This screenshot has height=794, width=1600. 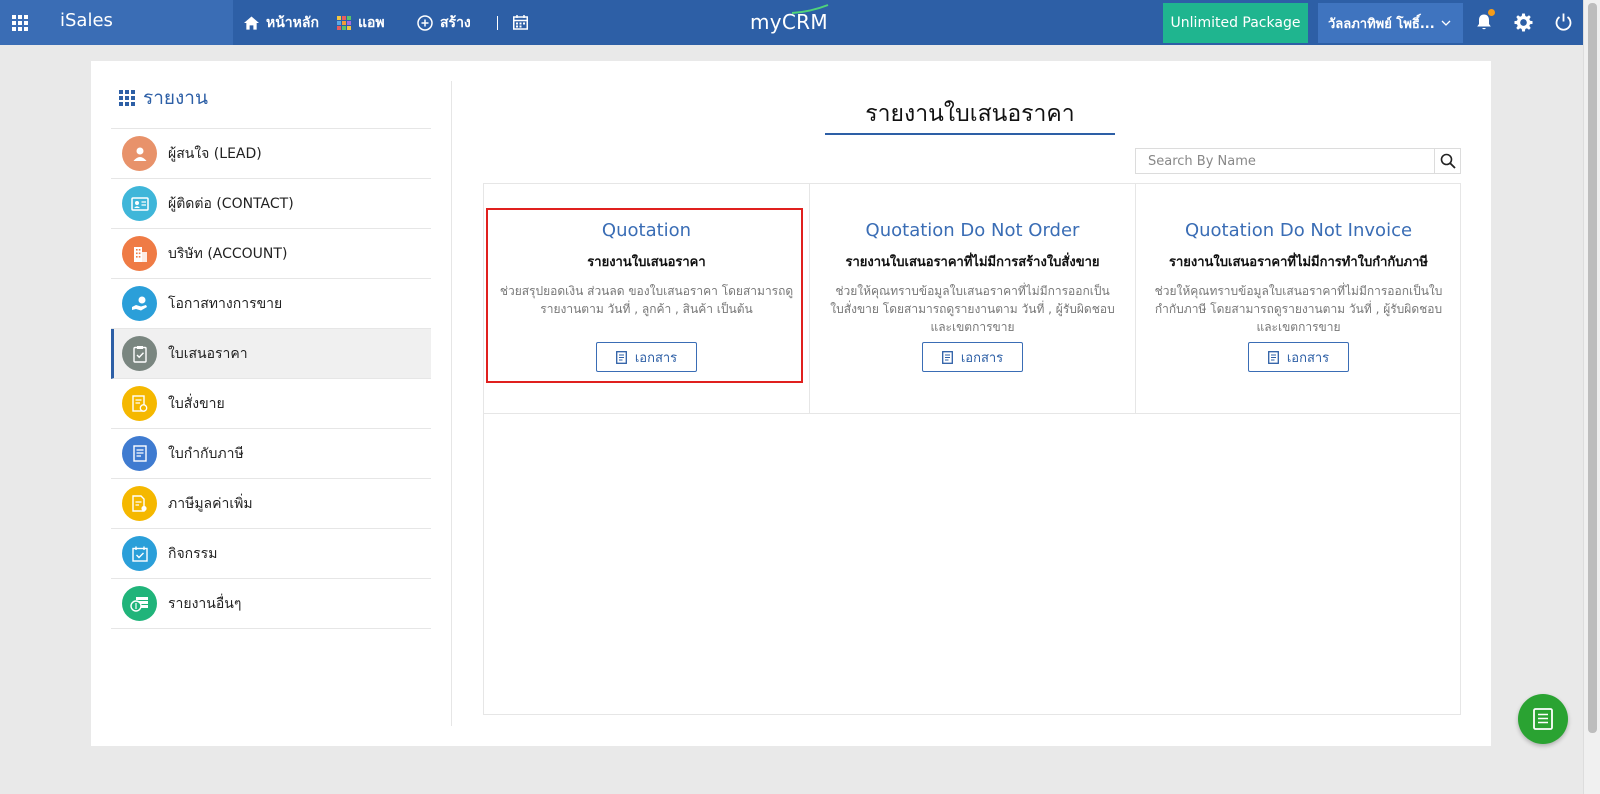 I want to click on card-title: Quotation, so click(x=646, y=230).